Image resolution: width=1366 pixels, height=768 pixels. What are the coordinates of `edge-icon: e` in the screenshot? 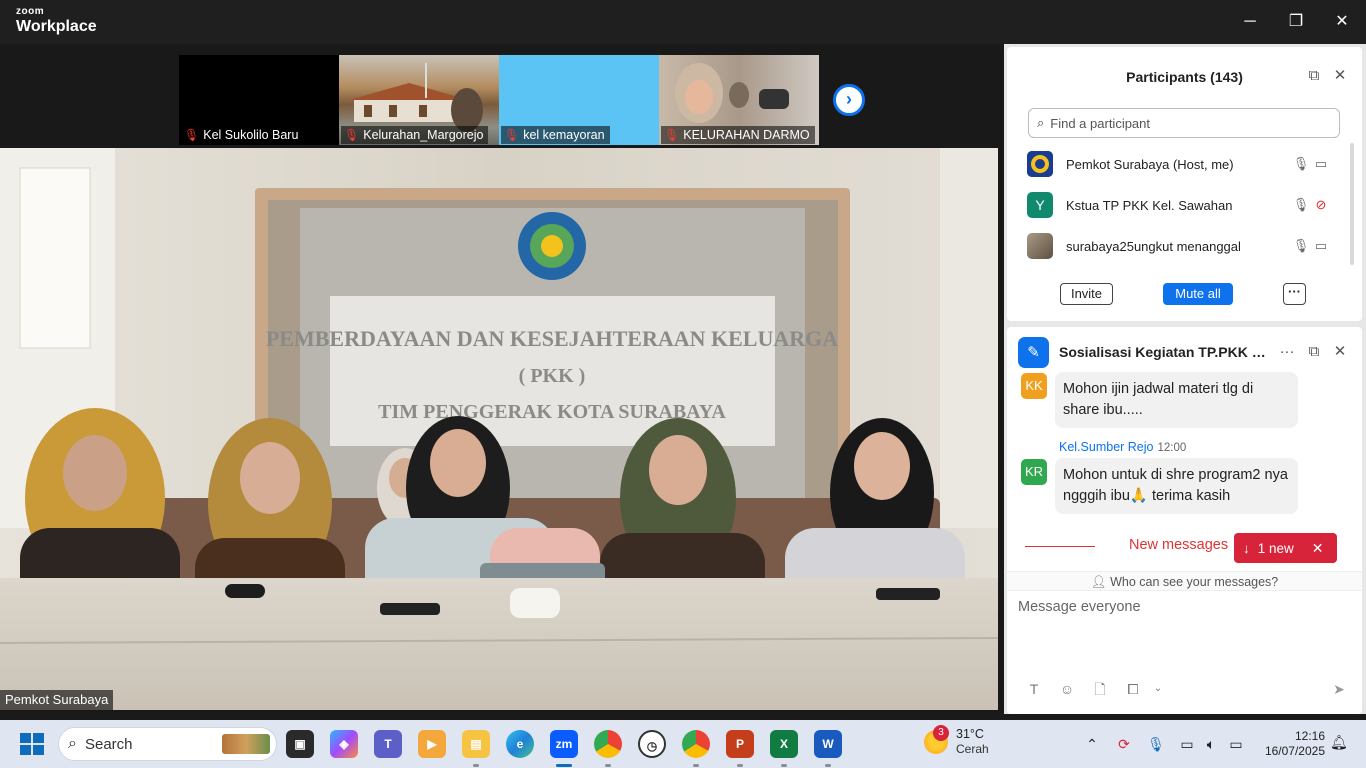 It's located at (520, 744).